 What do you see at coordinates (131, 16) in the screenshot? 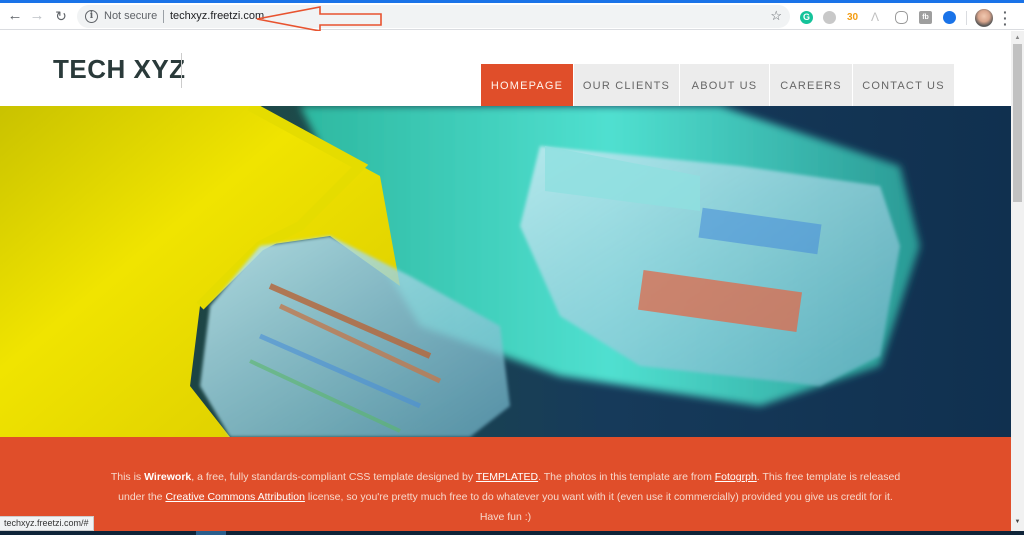
I see `security-label: Not secure` at bounding box center [131, 16].